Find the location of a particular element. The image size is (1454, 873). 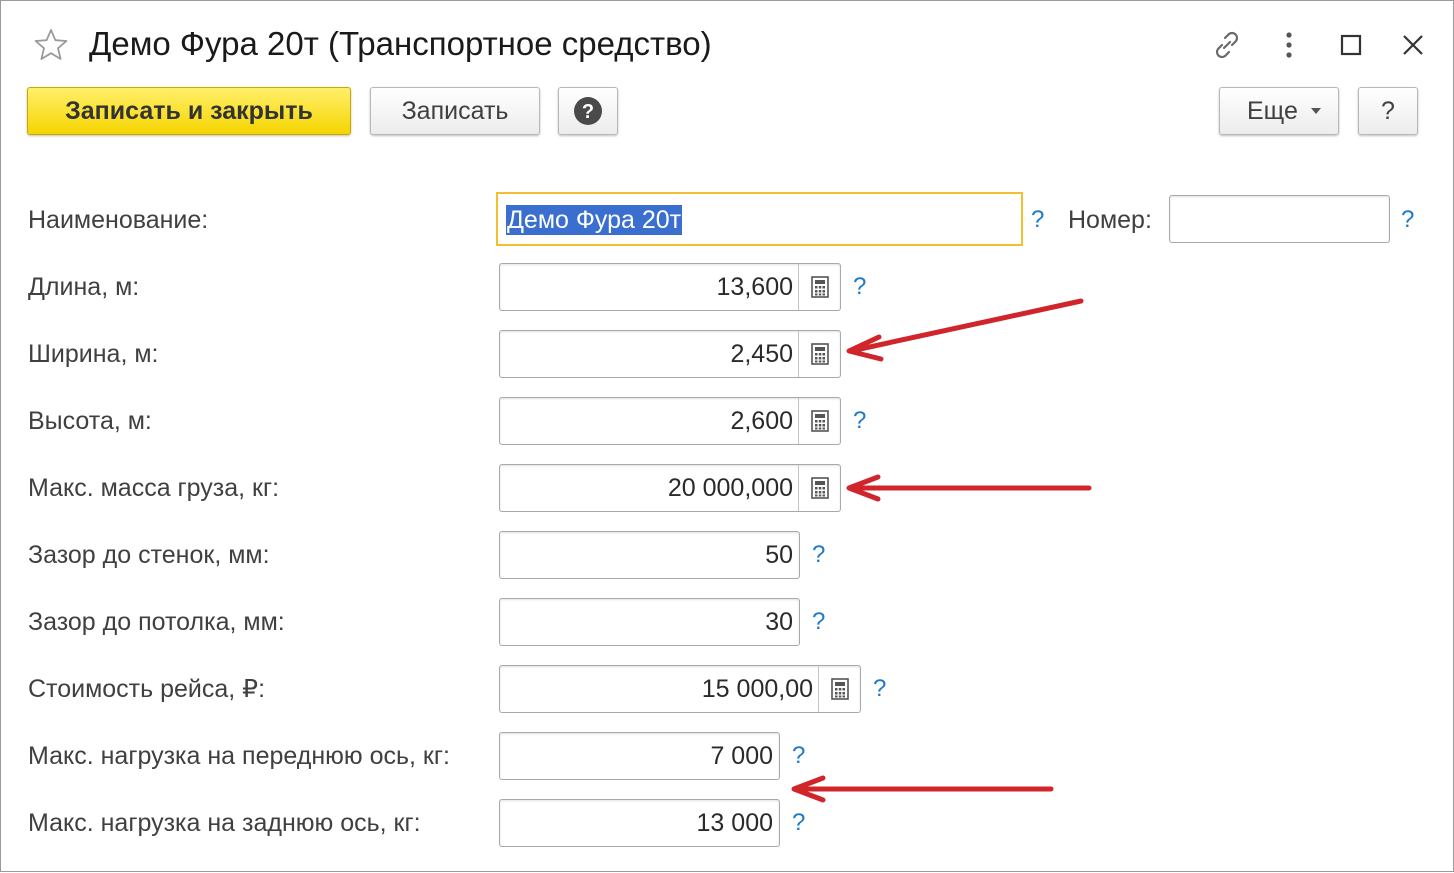

length-input: 13,600 is located at coordinates (670, 287).